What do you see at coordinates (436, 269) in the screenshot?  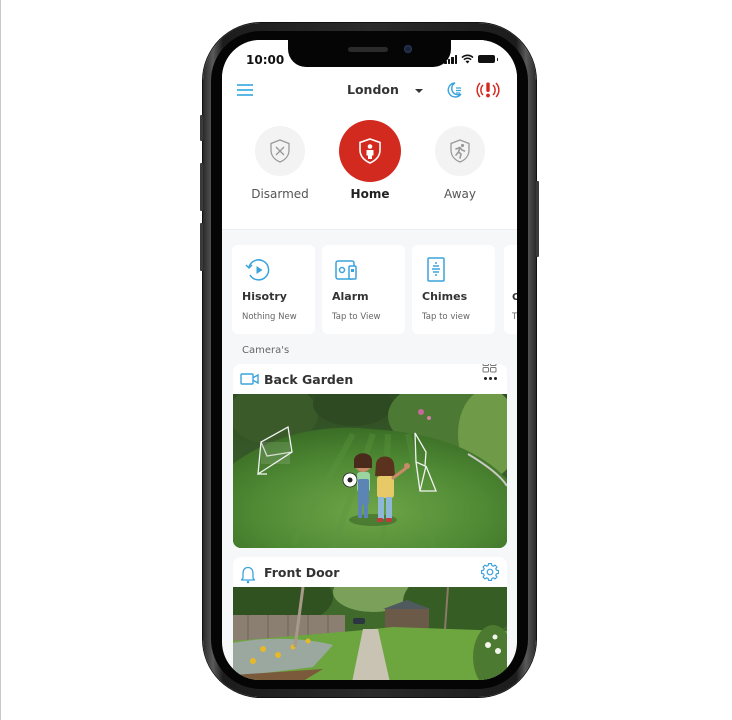 I see `chime-device-icon` at bounding box center [436, 269].